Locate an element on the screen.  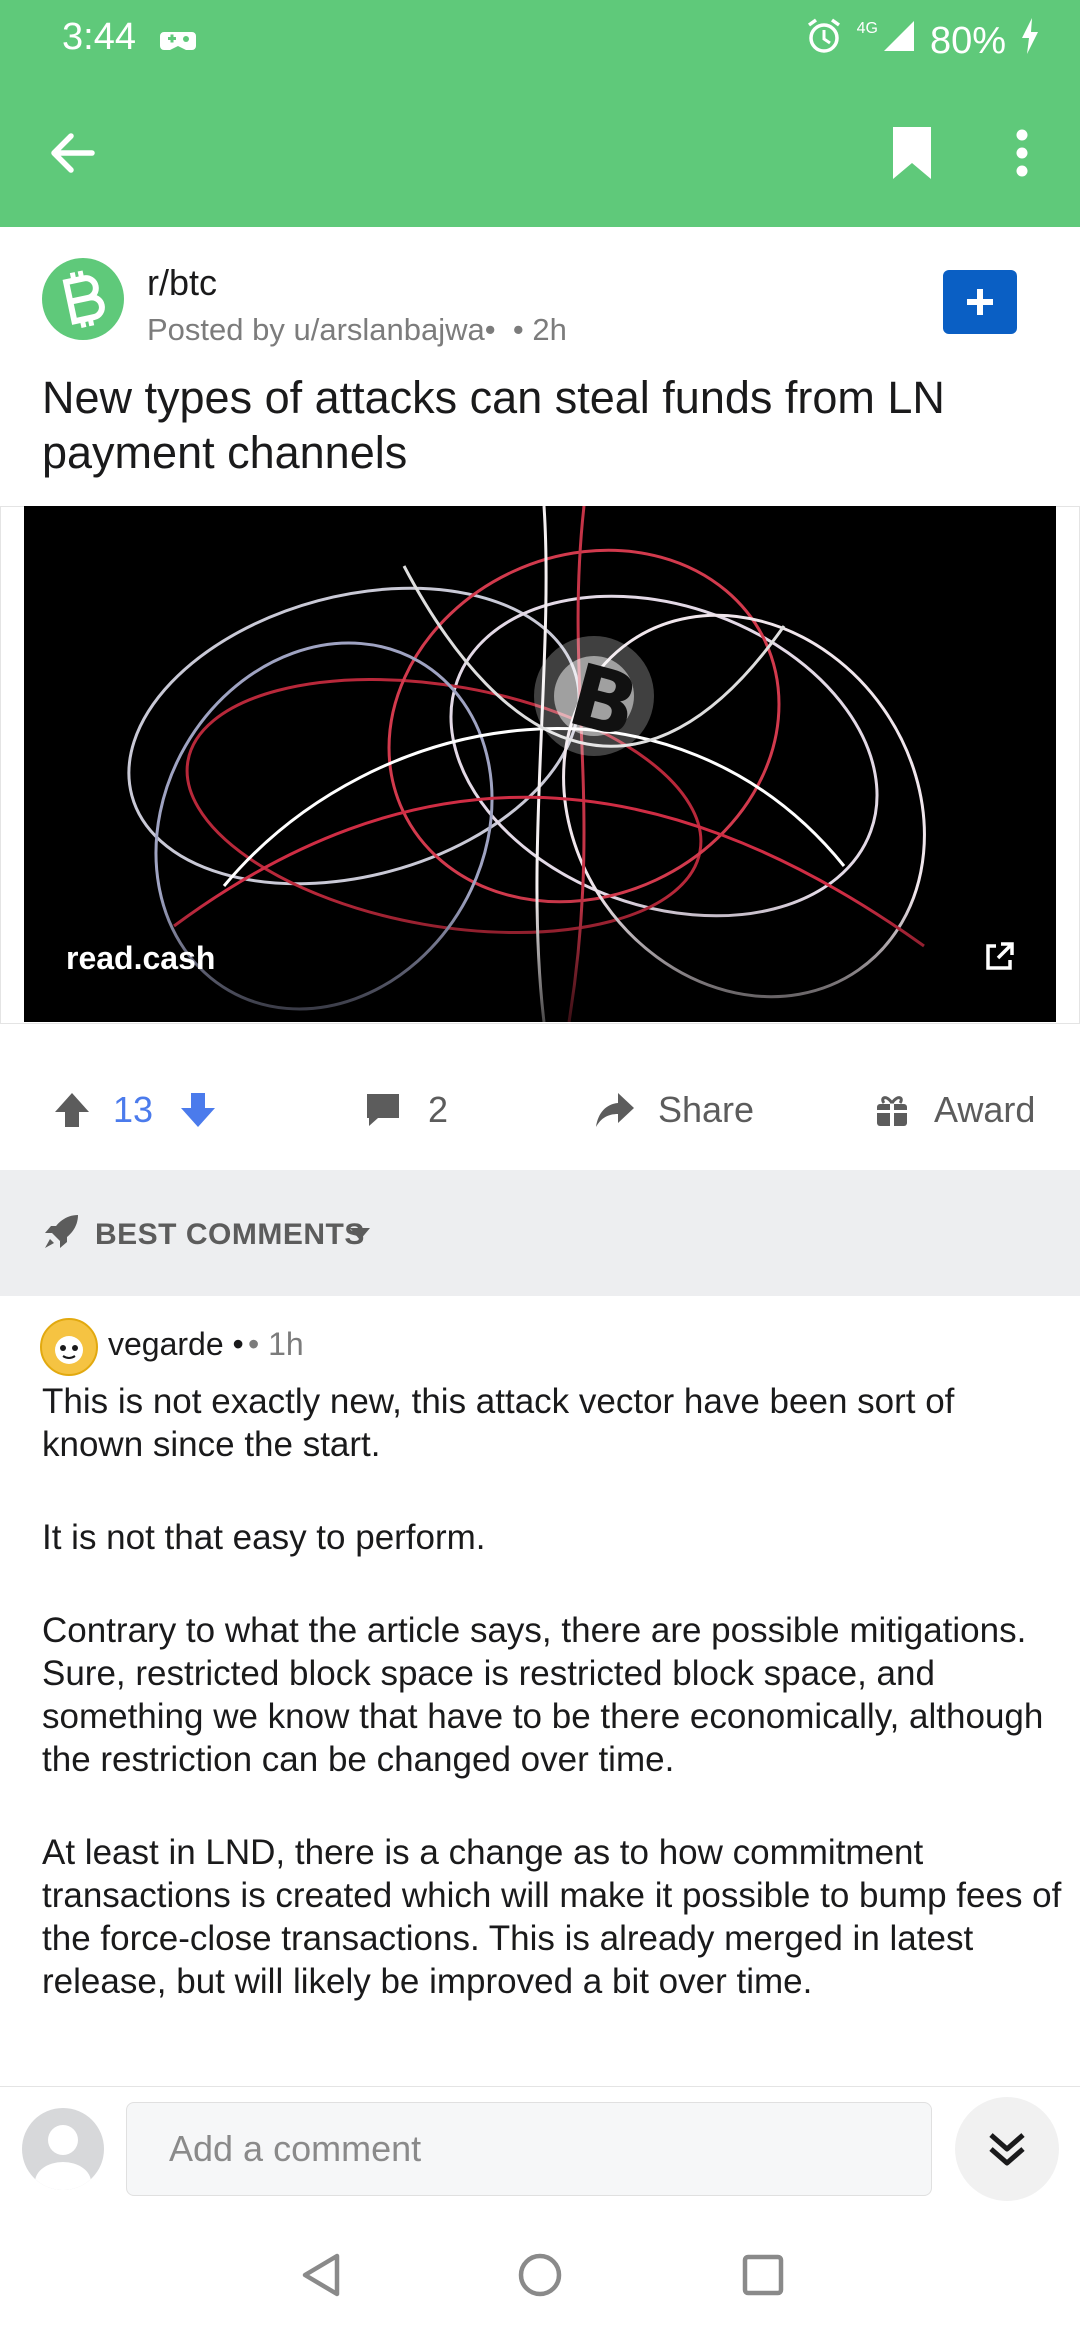
downvote-arrow-icon is located at coordinates (198, 1110).